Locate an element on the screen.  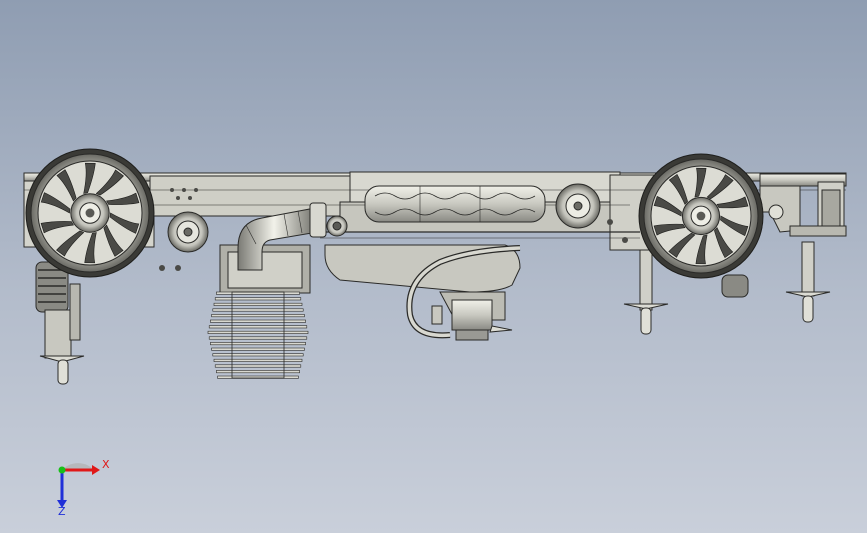
right-wheel is located at coordinates (701, 216).